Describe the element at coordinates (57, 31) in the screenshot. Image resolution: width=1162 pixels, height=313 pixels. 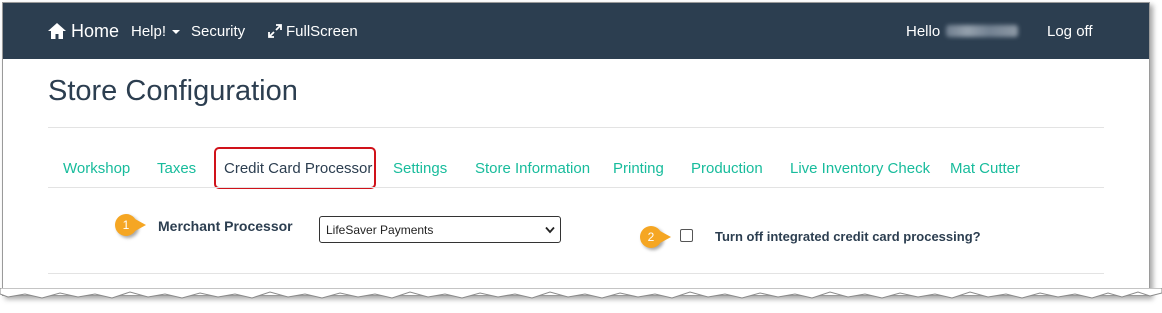
I see `home-icon` at that location.